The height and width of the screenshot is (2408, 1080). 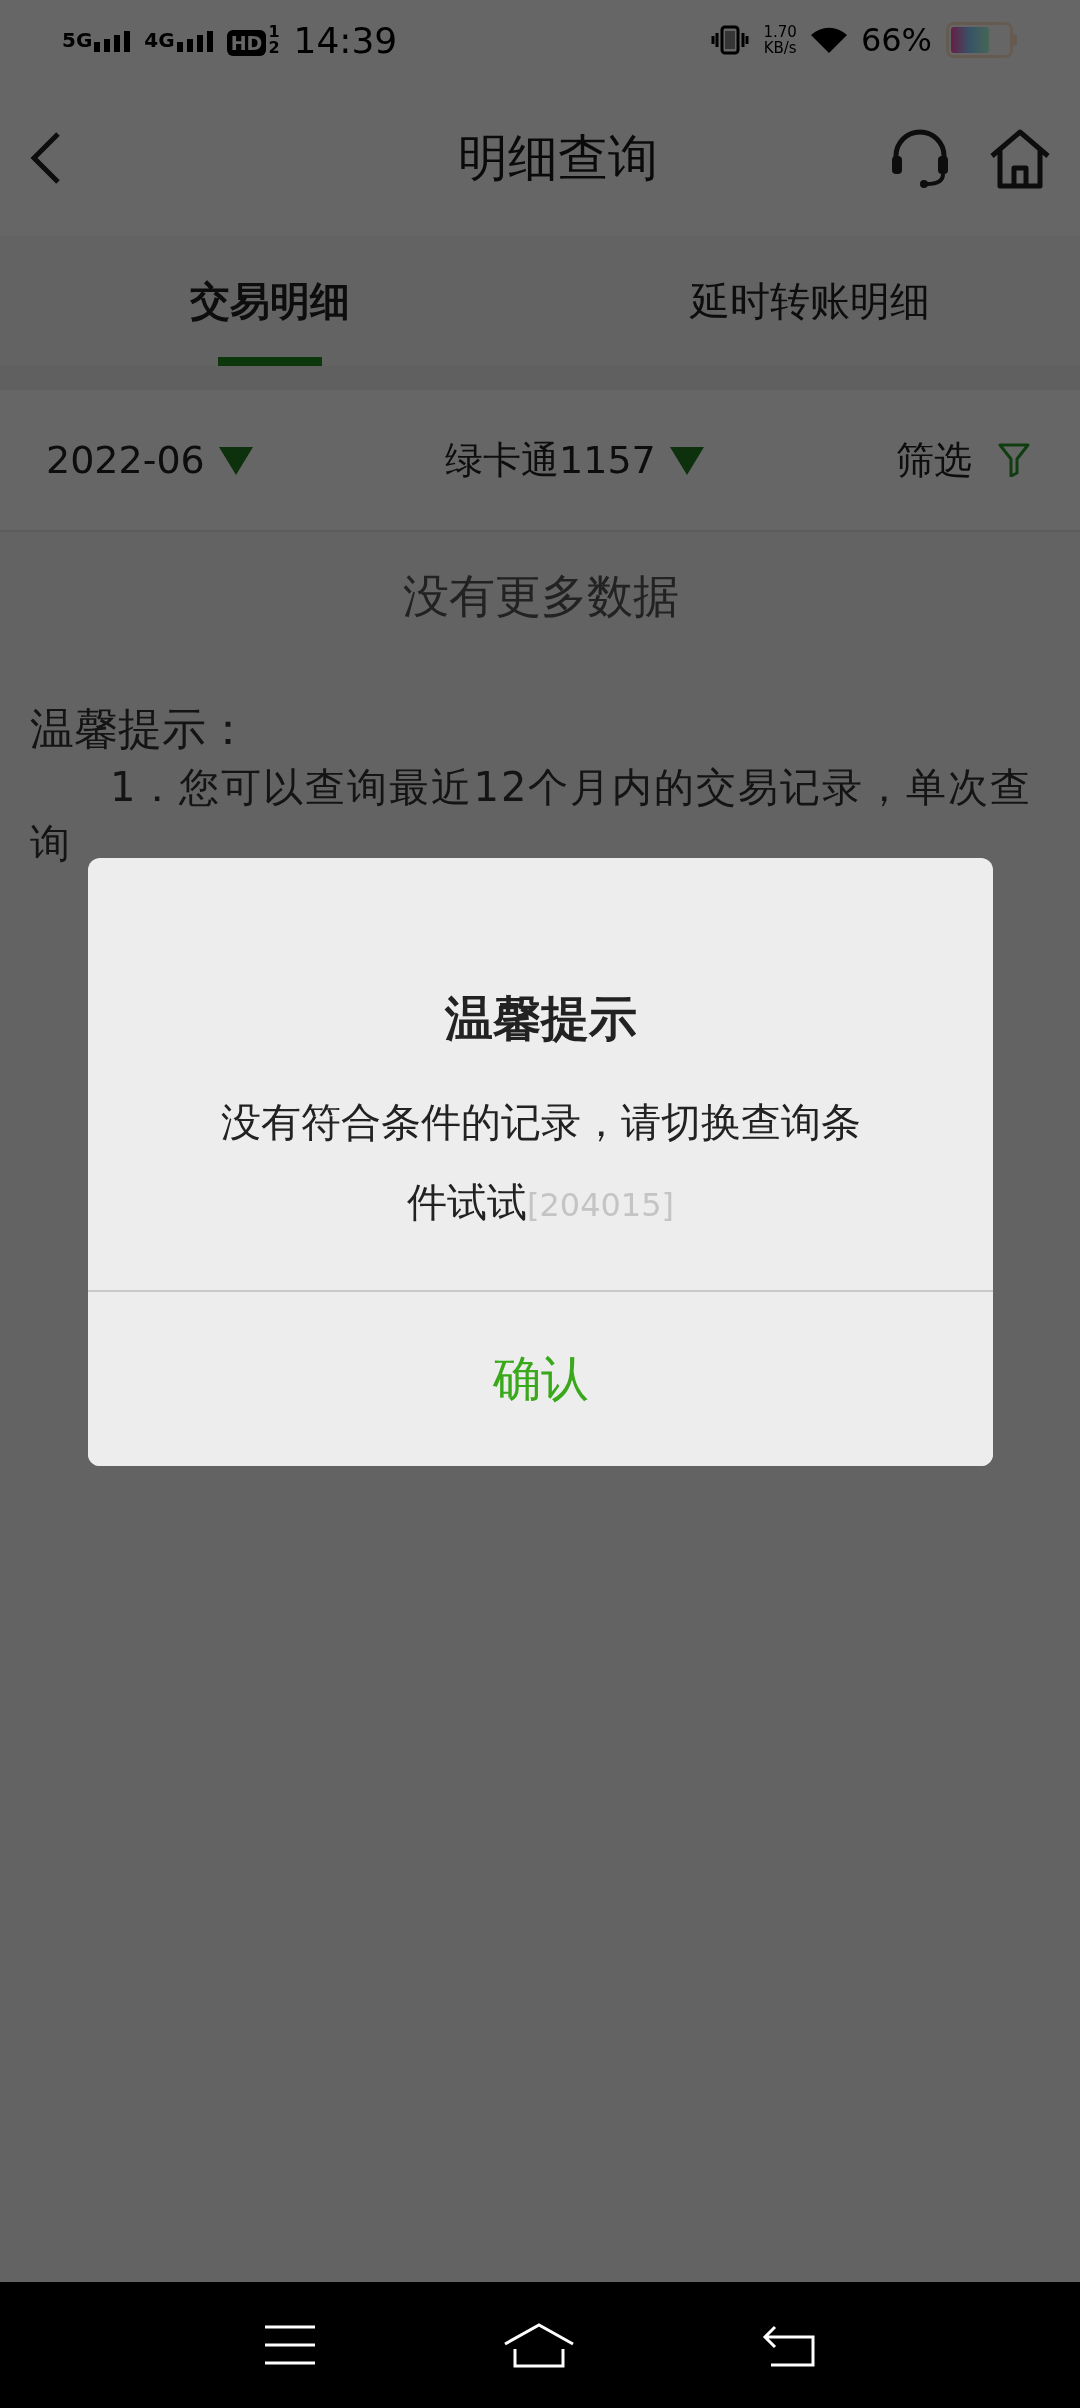 I want to click on sim-number: 1, so click(x=274, y=32).